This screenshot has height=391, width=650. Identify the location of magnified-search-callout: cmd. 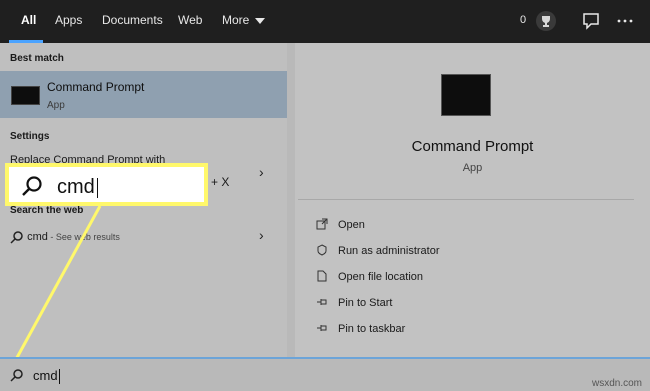
(106, 184).